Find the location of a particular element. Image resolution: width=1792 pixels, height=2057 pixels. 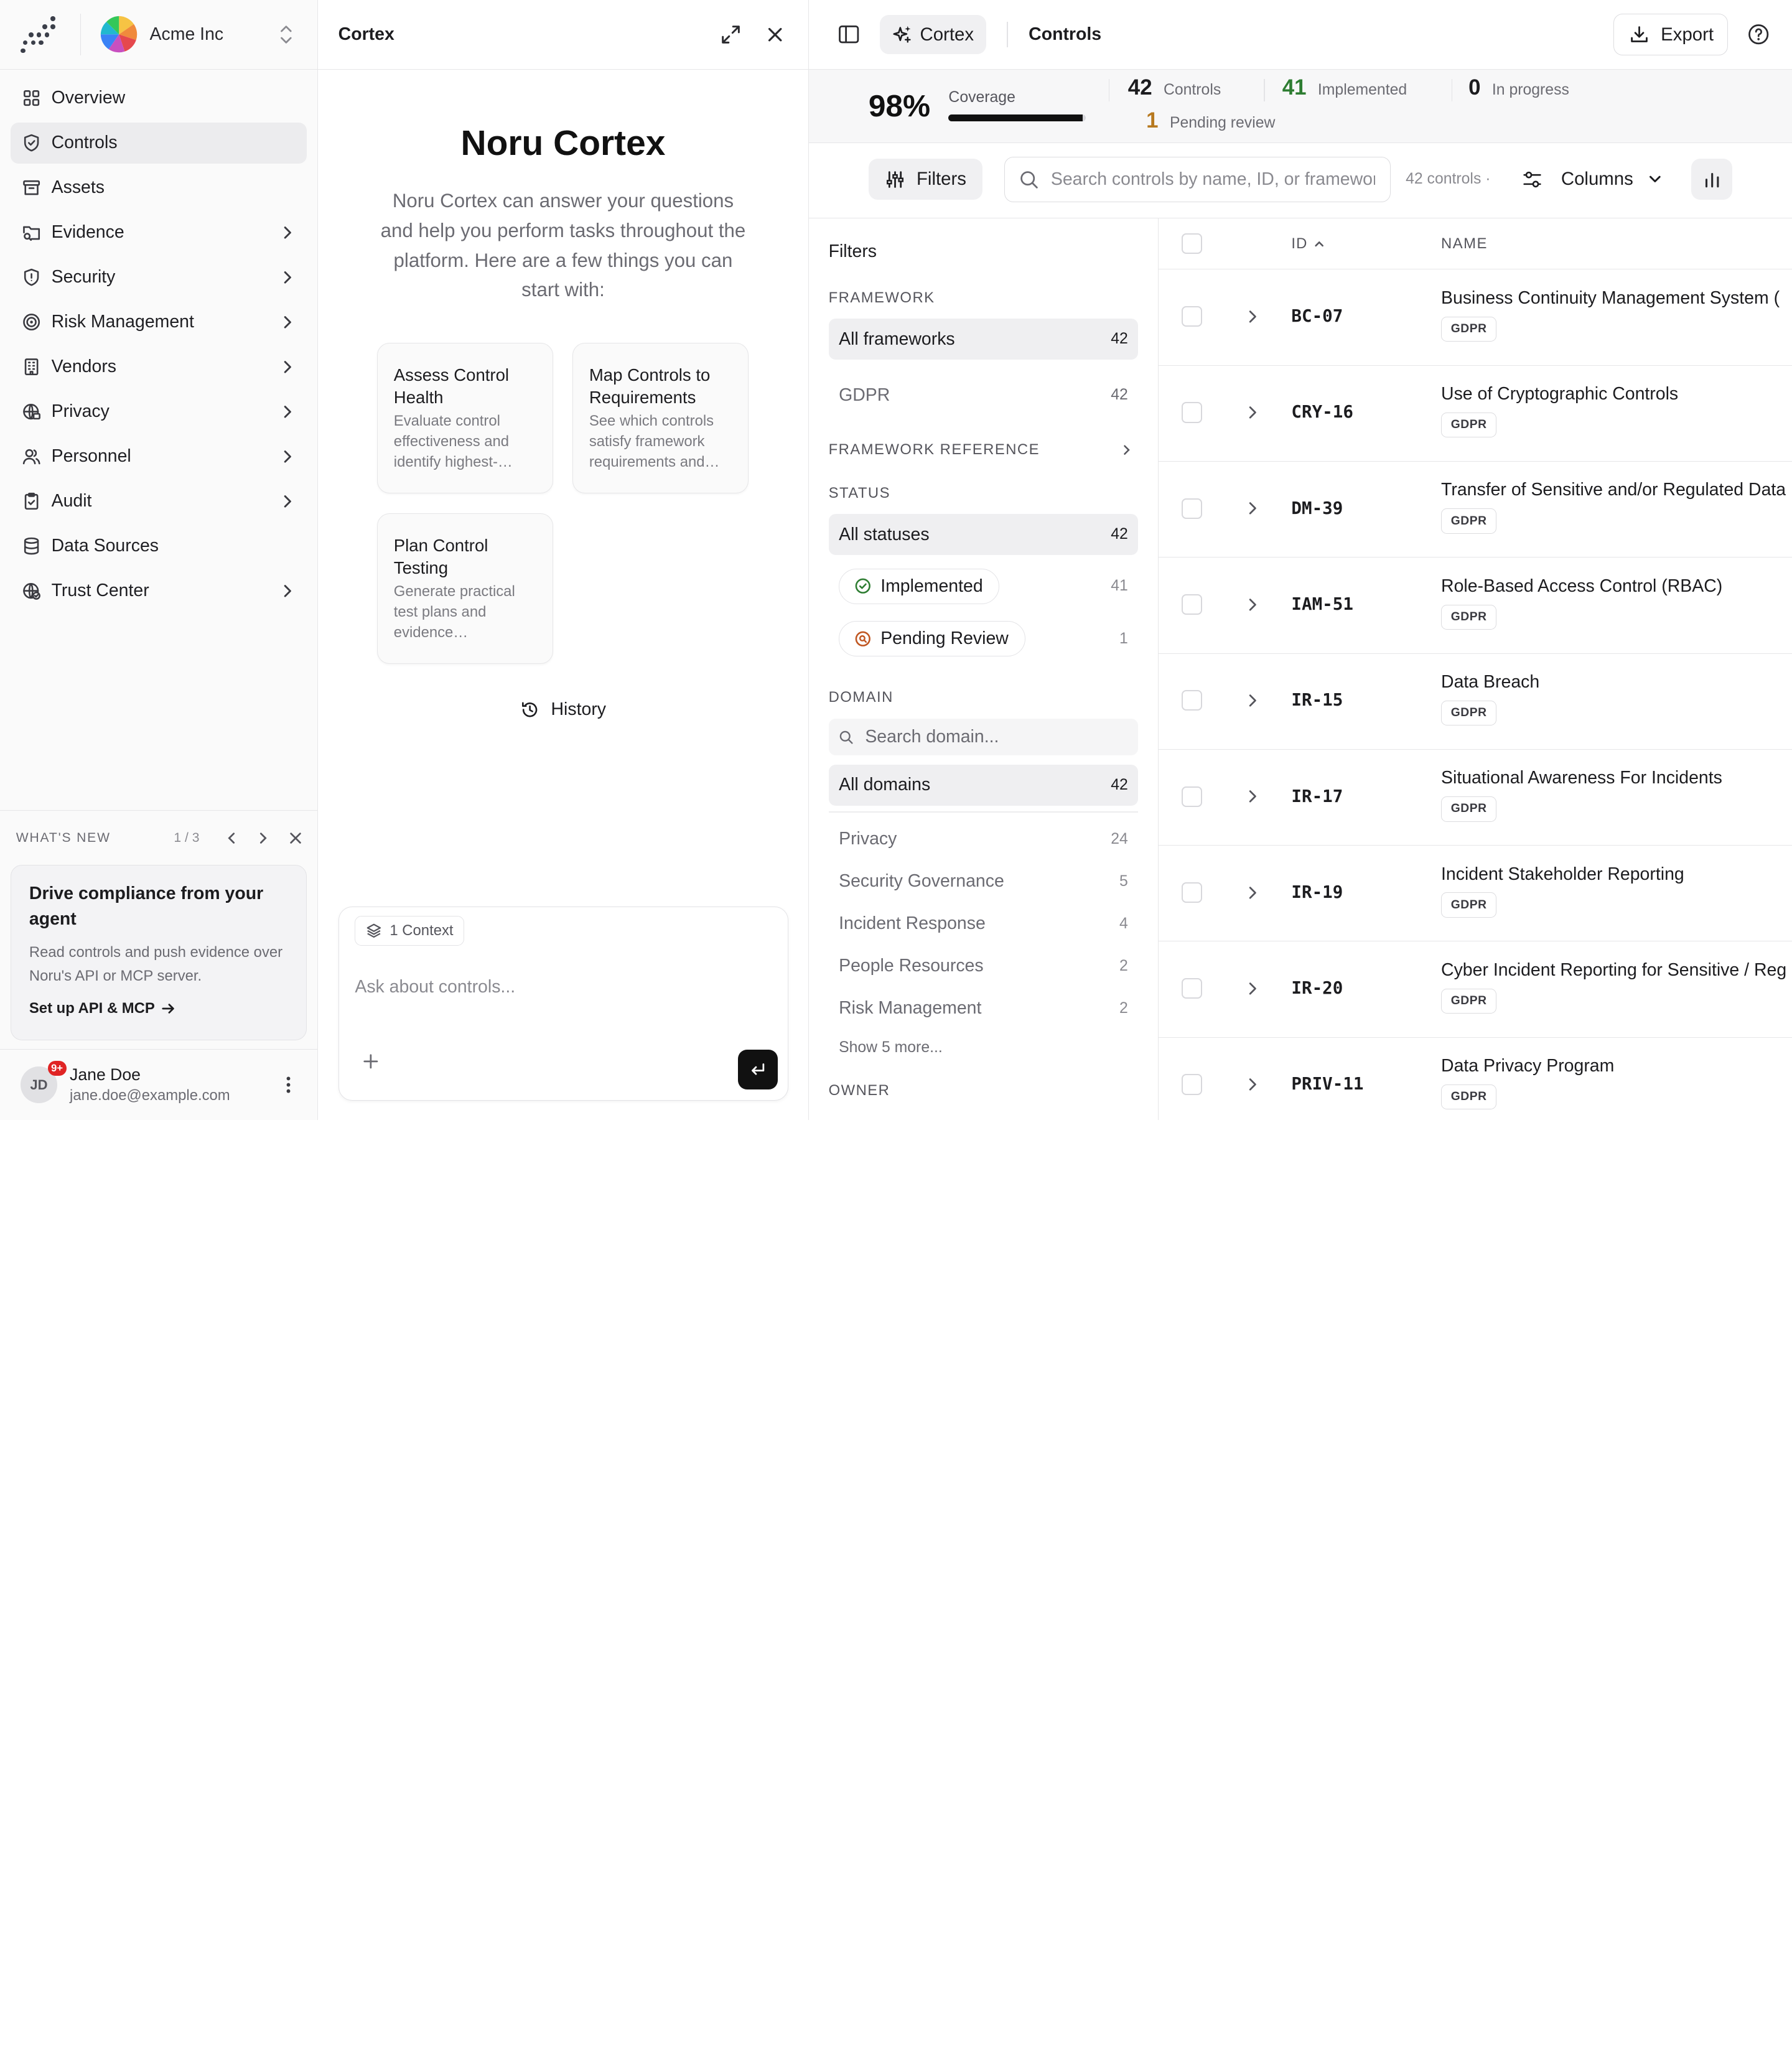

framework-reference-toggle: FRAMEWORK REFERENCE is located at coordinates (984, 450).